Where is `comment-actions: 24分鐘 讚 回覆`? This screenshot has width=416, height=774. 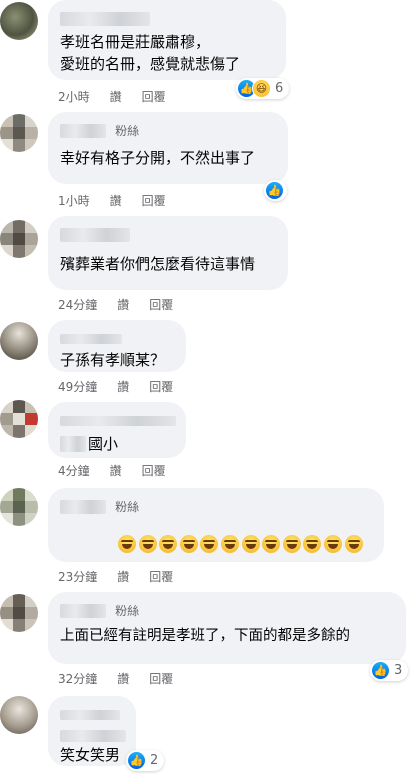
comment-actions: 24分鐘 讚 回覆 is located at coordinates (115, 304).